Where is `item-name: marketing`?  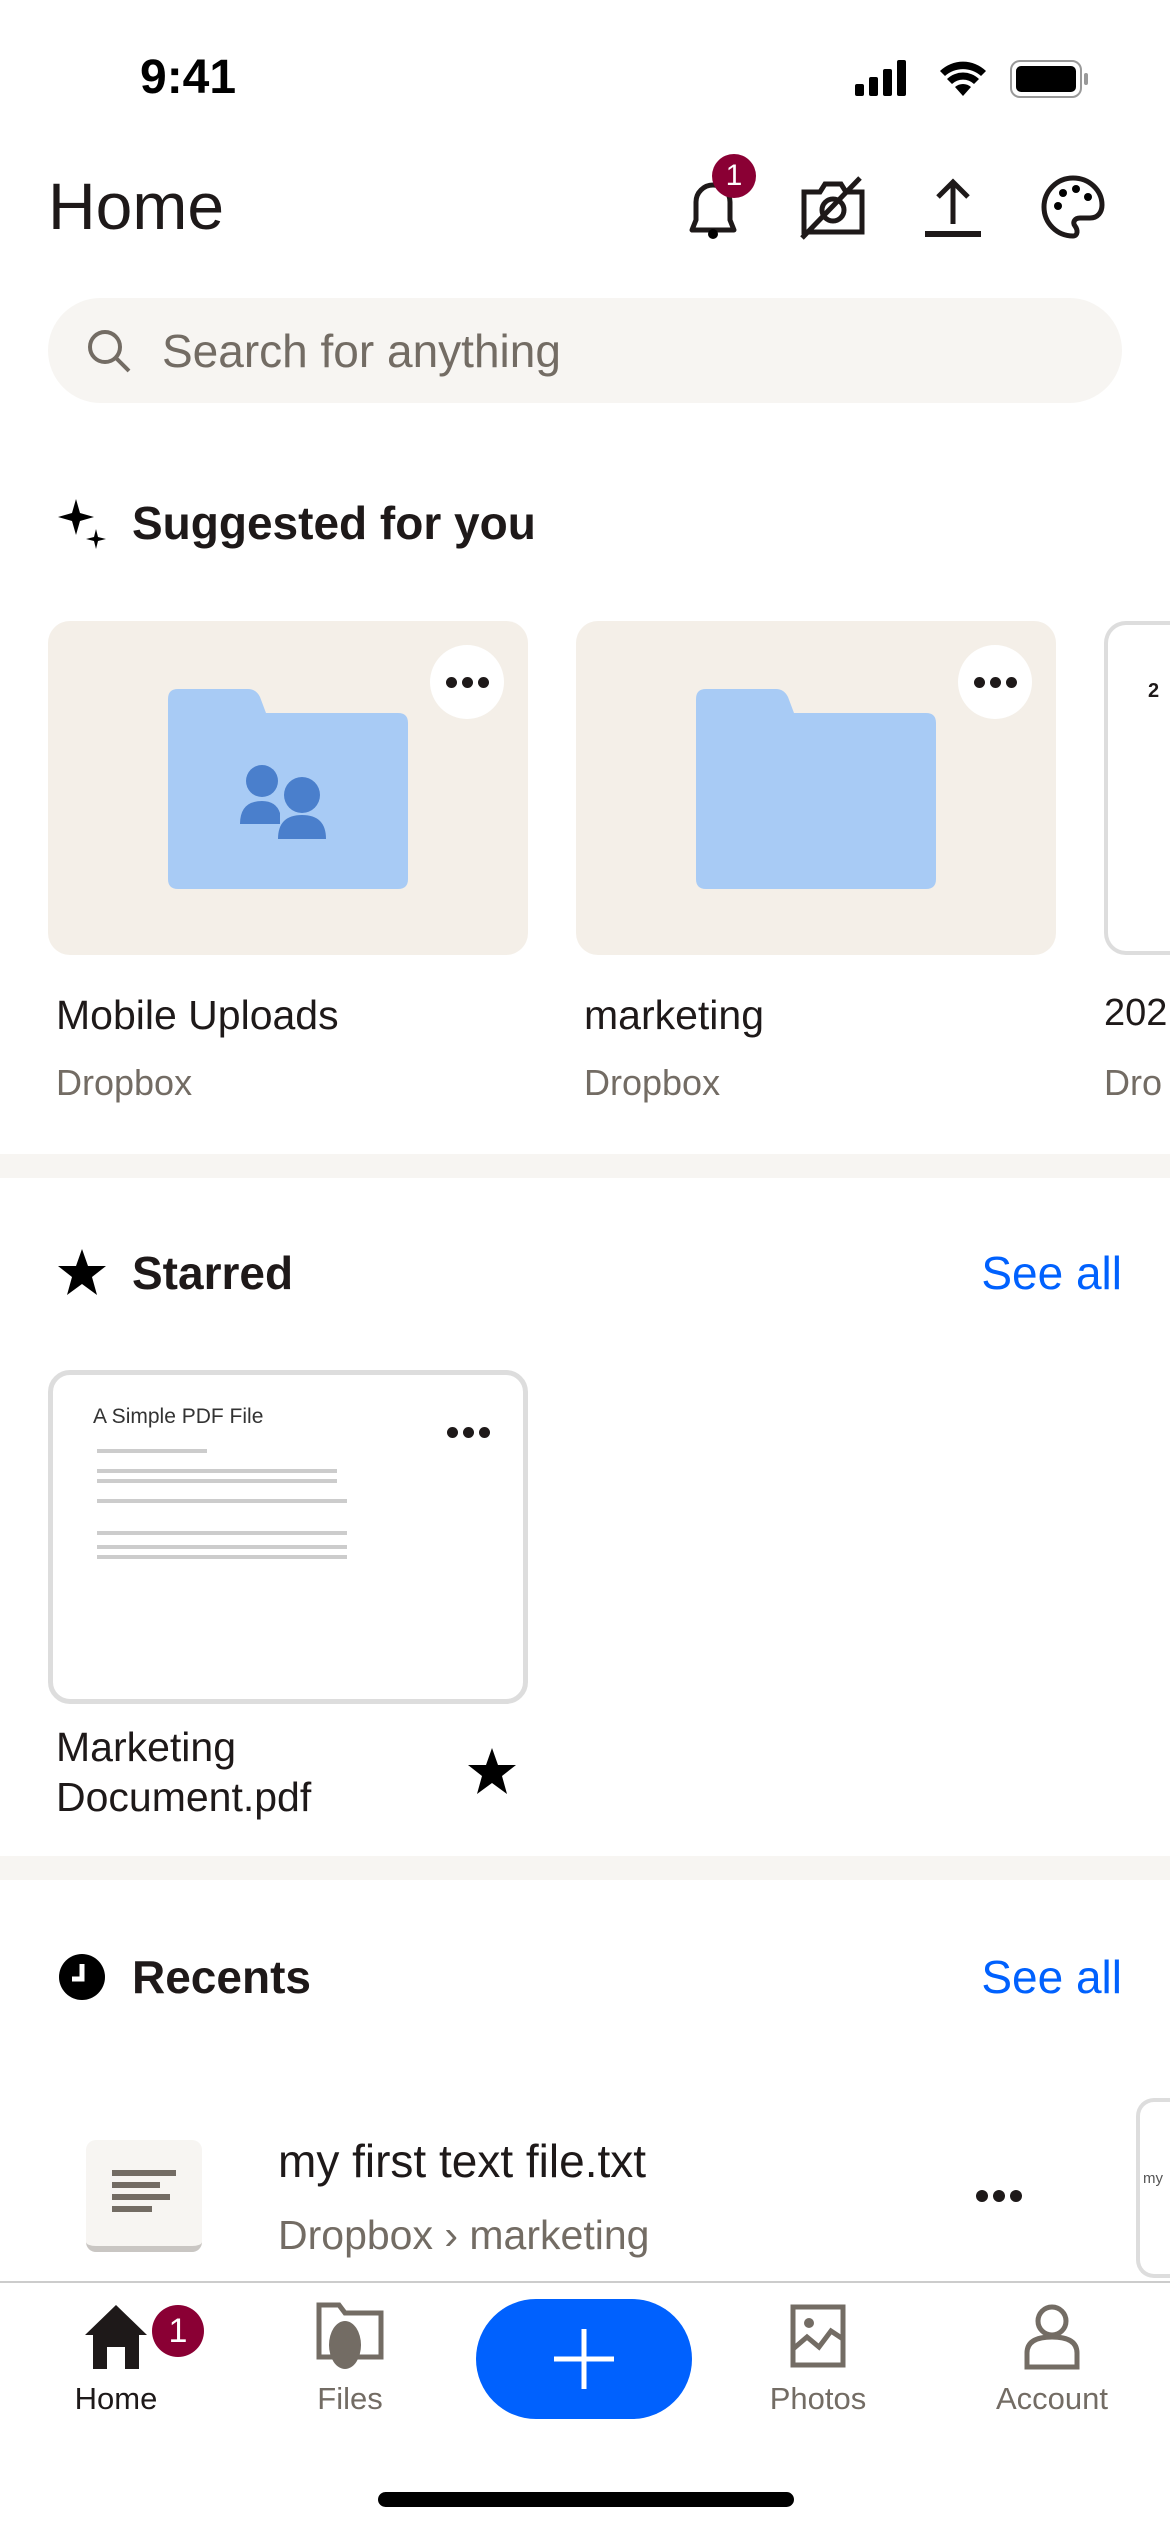 item-name: marketing is located at coordinates (674, 1015).